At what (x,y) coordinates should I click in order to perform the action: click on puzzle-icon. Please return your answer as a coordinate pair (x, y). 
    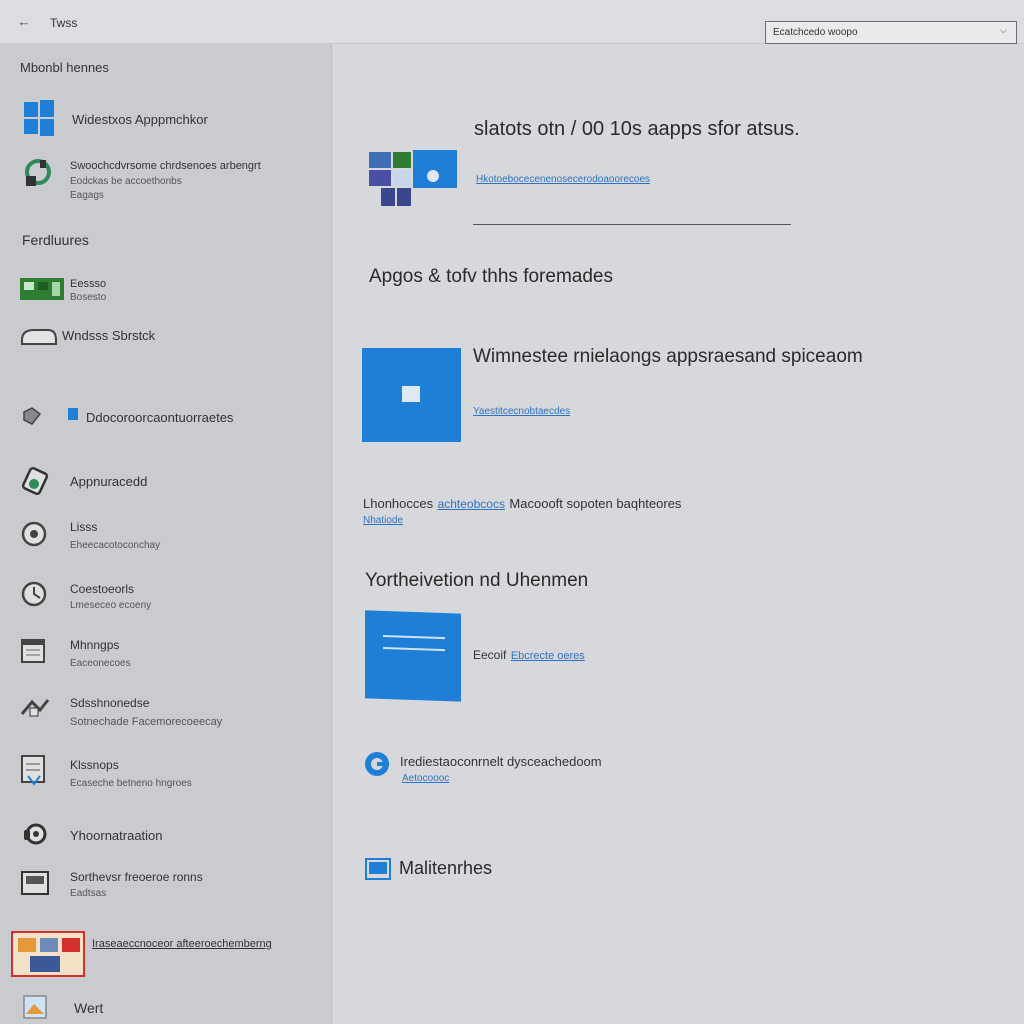
    Looking at the image, I should click on (35, 481).